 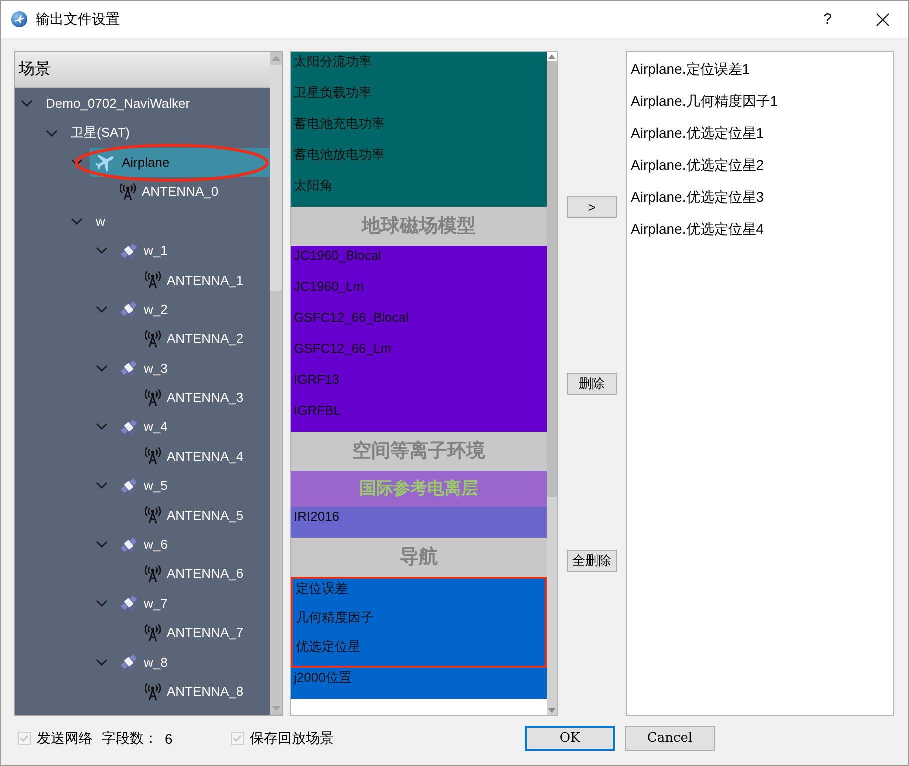 I want to click on ok-button: OK, so click(x=570, y=738).